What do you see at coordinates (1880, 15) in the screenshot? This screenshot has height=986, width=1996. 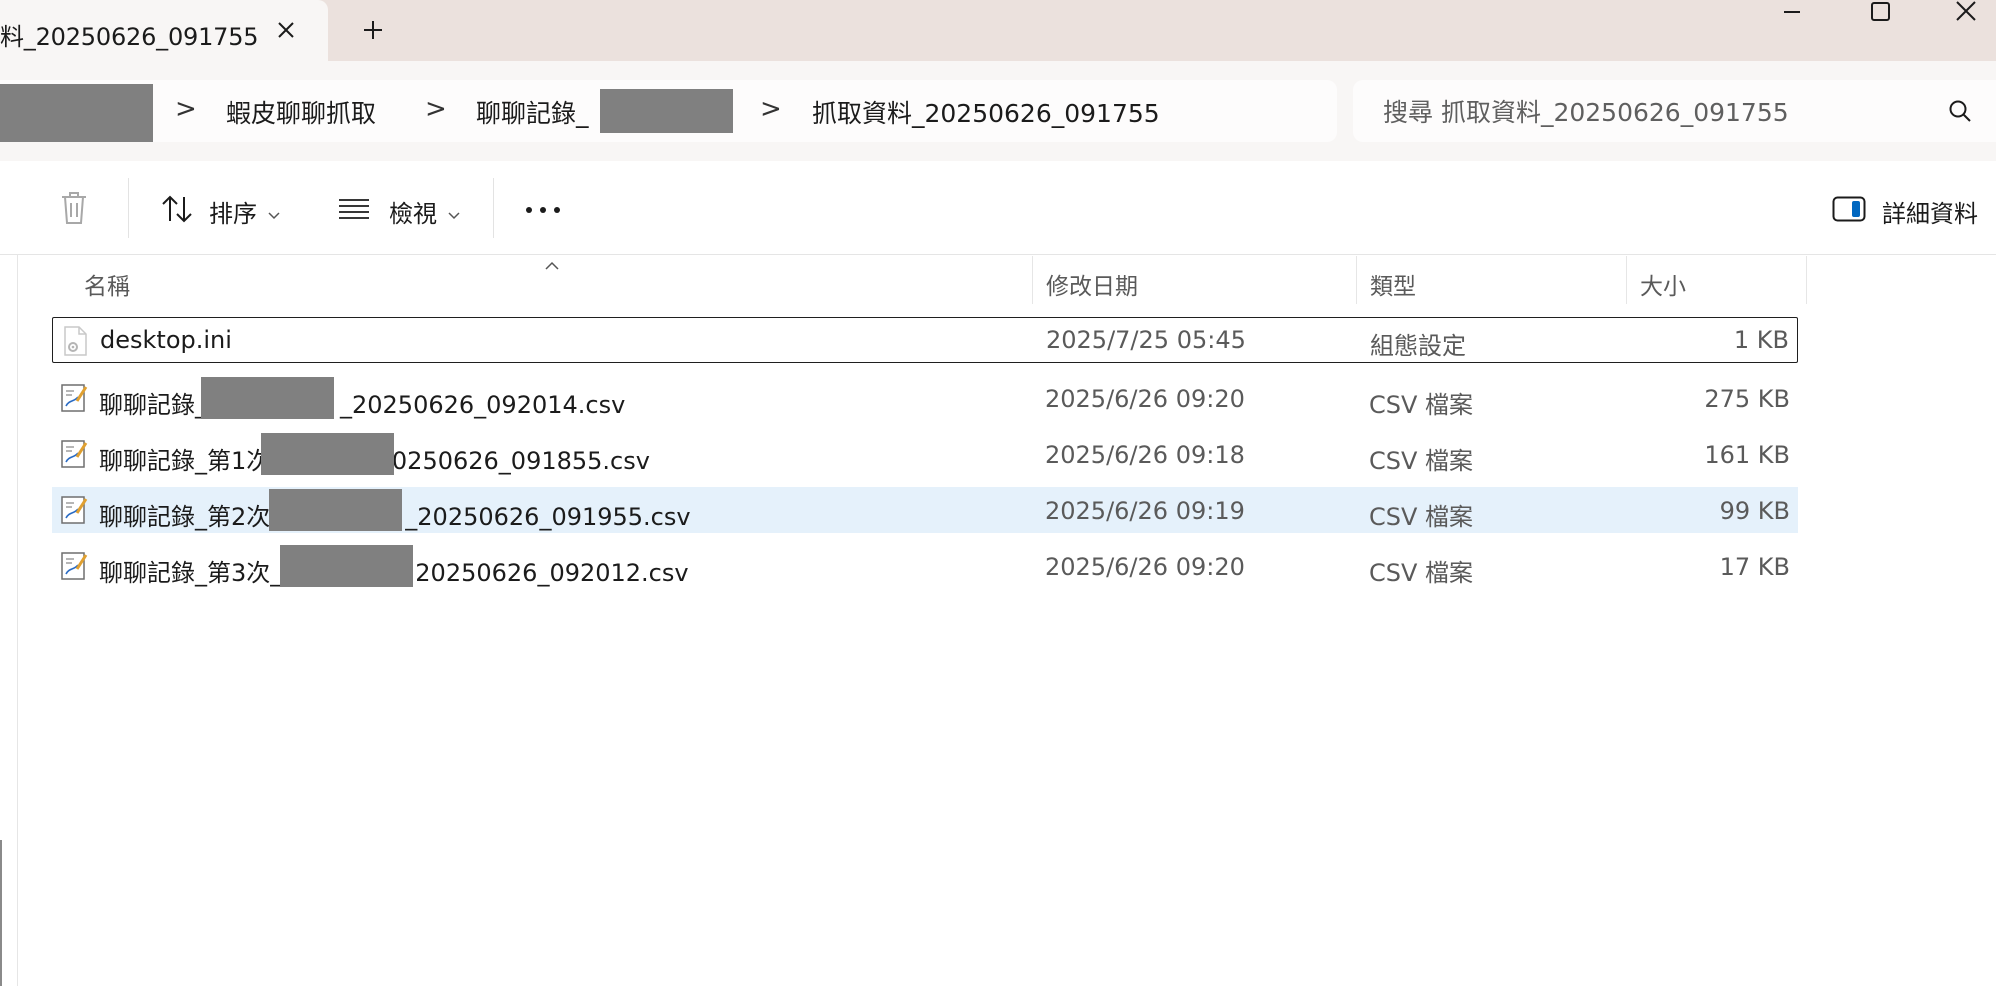 I see `maximize-icon` at bounding box center [1880, 15].